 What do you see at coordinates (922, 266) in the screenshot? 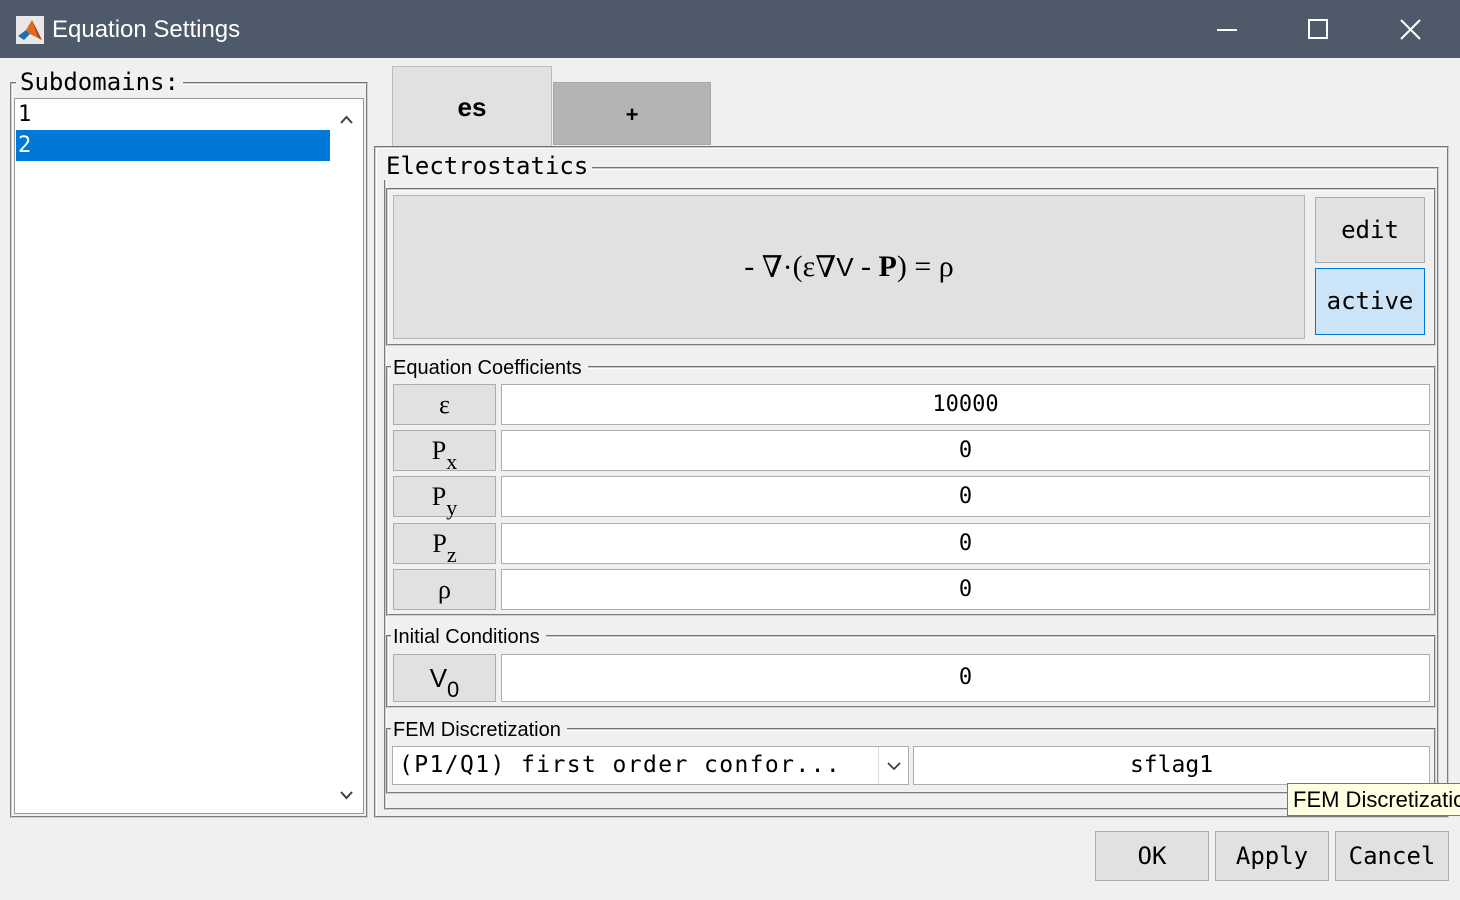
I see `eq-equals: =` at bounding box center [922, 266].